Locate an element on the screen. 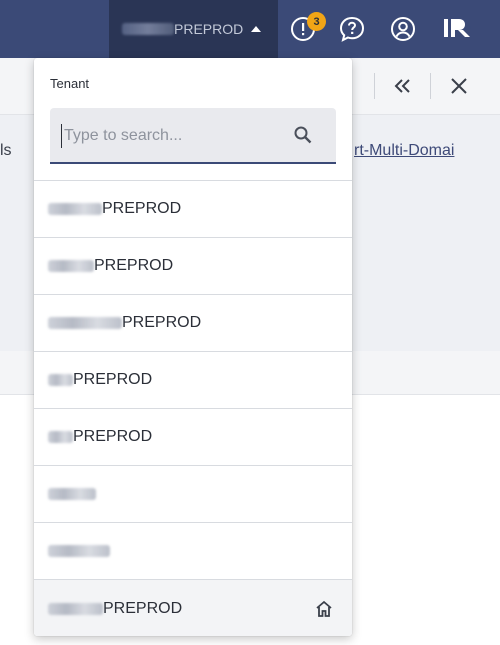  tenant-dropdown-title: Tenant is located at coordinates (70, 83).